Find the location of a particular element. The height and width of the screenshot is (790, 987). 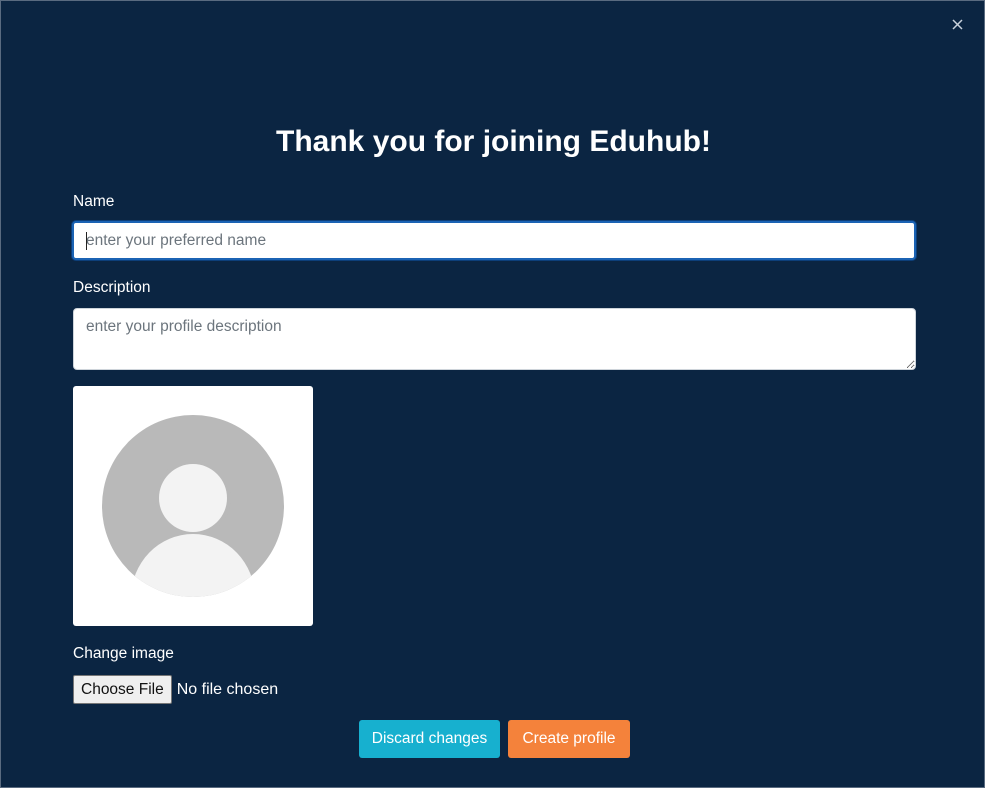

discard-changes-button: Discard changes is located at coordinates (429, 739).